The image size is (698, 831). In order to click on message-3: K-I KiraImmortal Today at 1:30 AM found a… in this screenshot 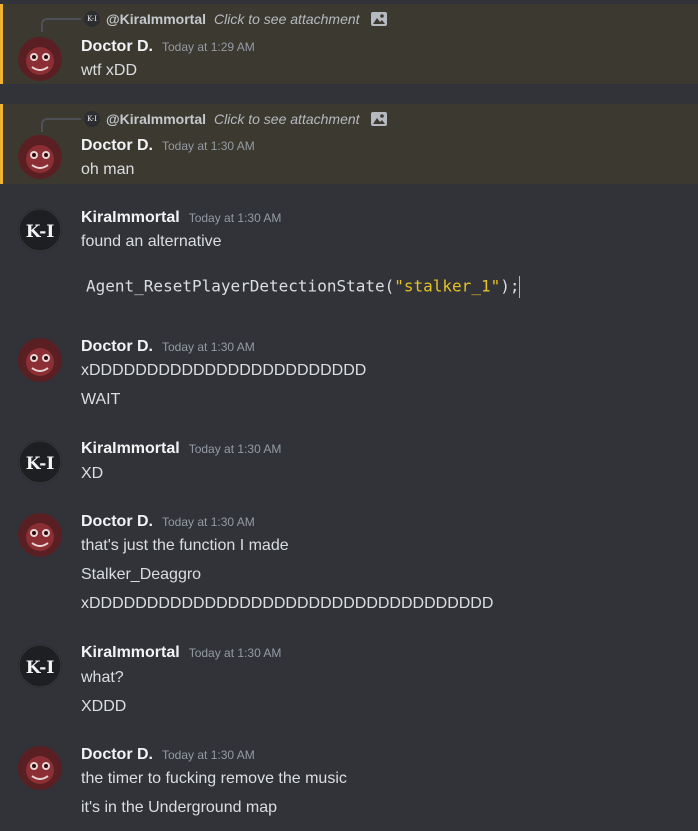, I will do `click(349, 255)`.